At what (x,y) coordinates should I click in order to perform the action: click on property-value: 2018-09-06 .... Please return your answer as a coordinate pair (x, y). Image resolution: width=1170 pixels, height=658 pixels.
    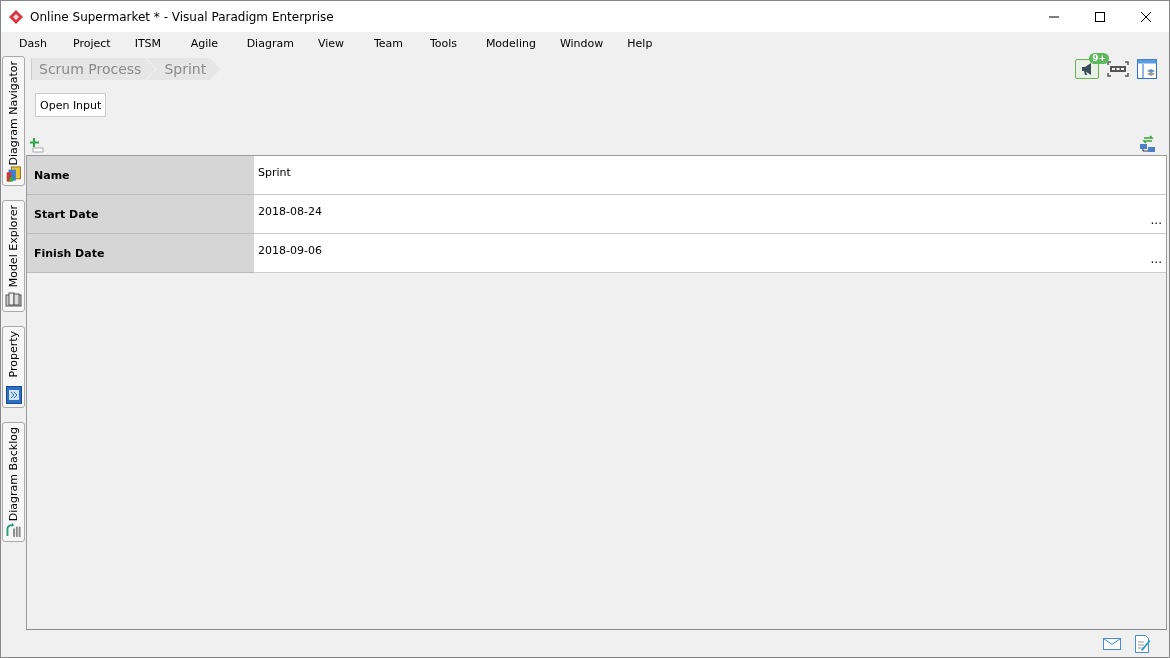
    Looking at the image, I should click on (710, 253).